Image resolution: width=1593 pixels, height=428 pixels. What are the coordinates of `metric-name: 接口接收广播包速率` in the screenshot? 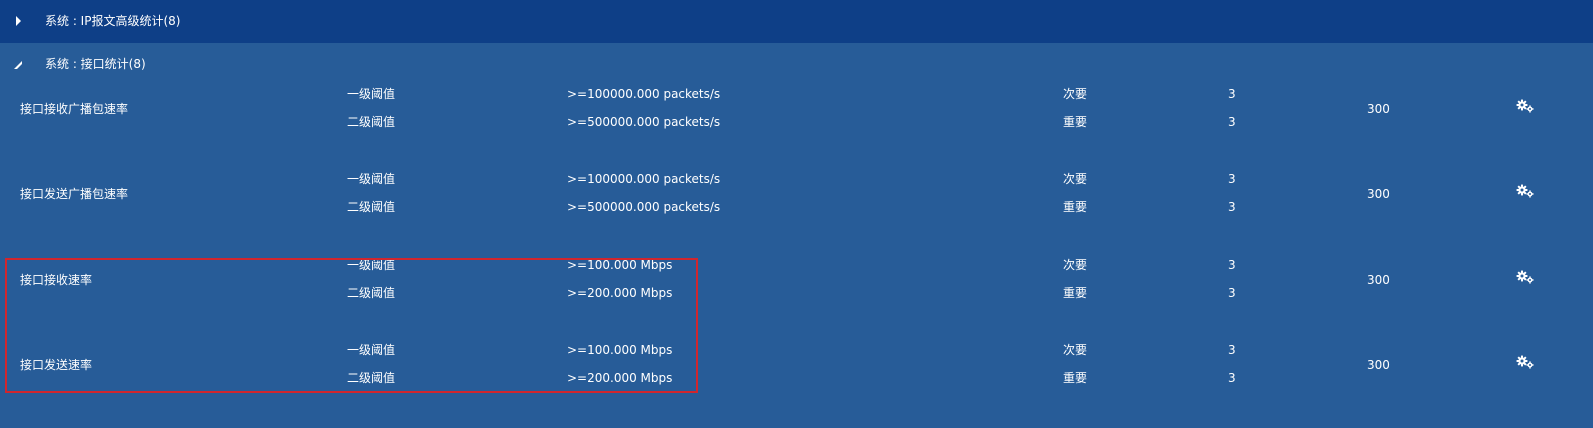 It's located at (74, 109).